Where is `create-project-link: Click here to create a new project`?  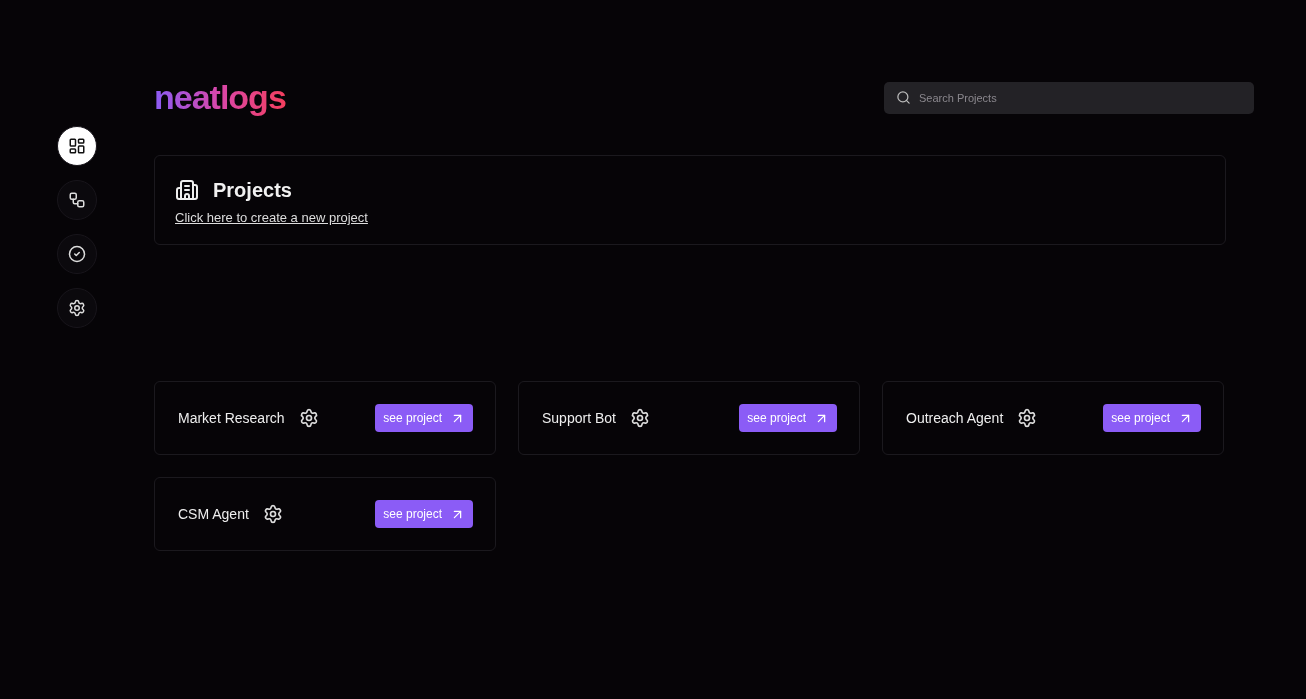 create-project-link: Click here to create a new project is located at coordinates (271, 217).